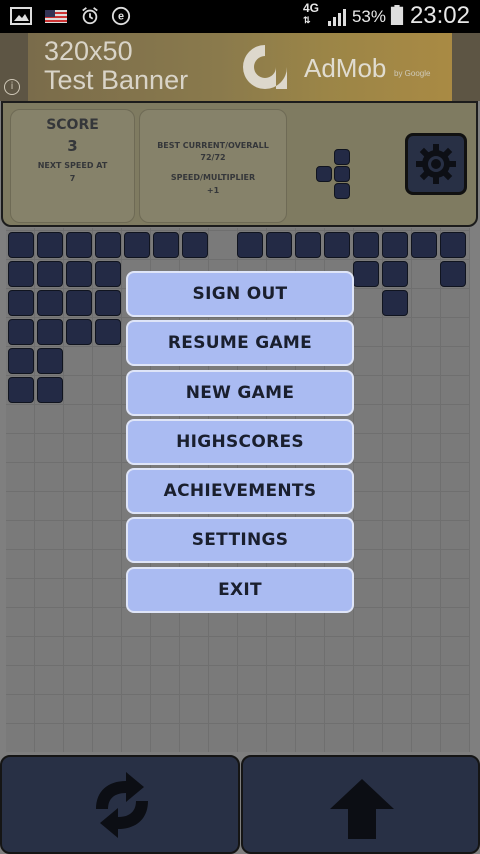 The image size is (480, 854). Describe the element at coordinates (240, 392) in the screenshot. I see `new-game-button: NEW GAME` at that location.